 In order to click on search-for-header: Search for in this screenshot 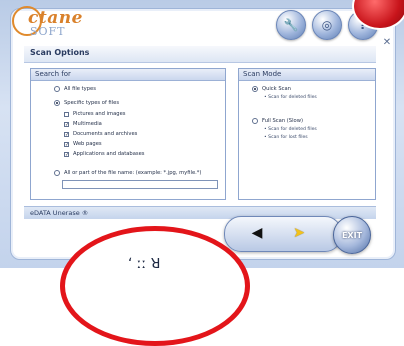, I will do `click(128, 75)`.